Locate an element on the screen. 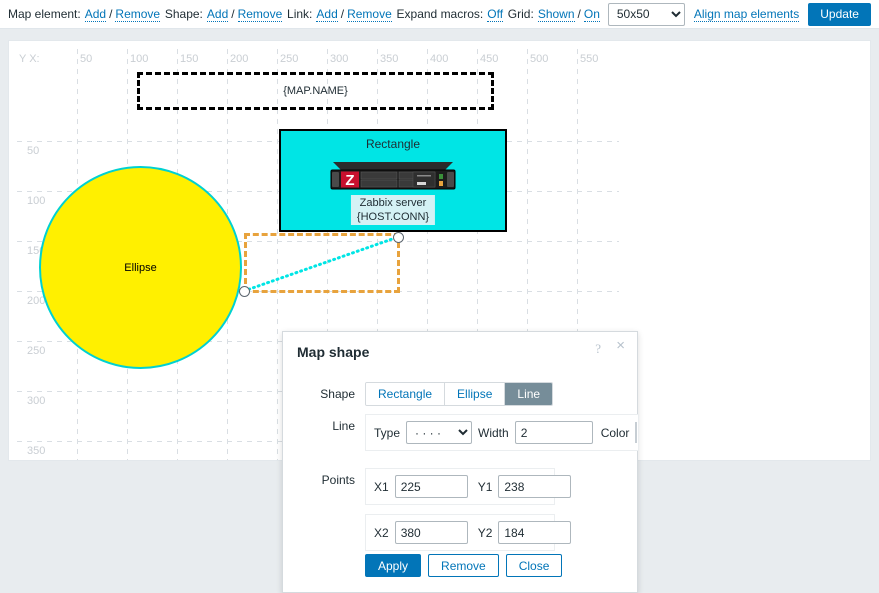  y1-label: Y1 is located at coordinates (485, 486).